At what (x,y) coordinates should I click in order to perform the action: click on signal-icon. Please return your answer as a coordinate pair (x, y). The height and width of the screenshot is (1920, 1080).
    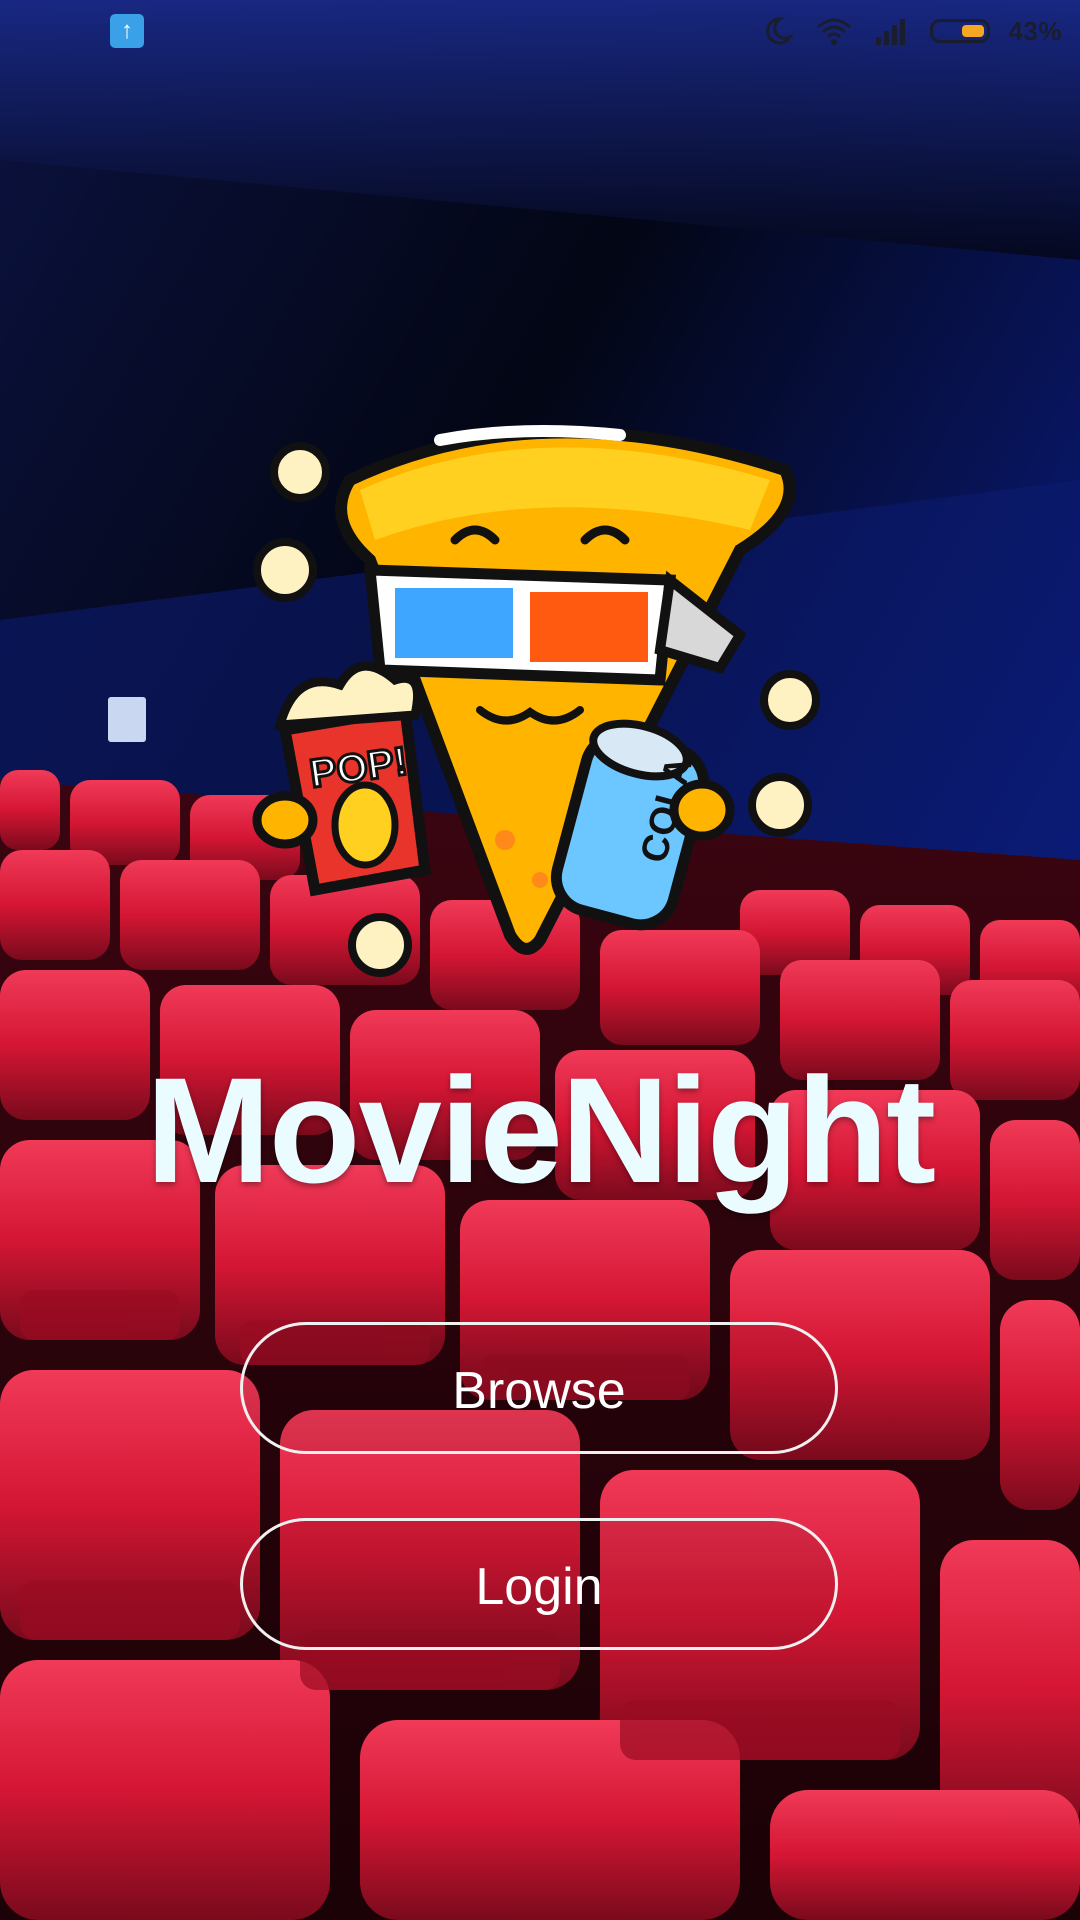
    Looking at the image, I should click on (891, 32).